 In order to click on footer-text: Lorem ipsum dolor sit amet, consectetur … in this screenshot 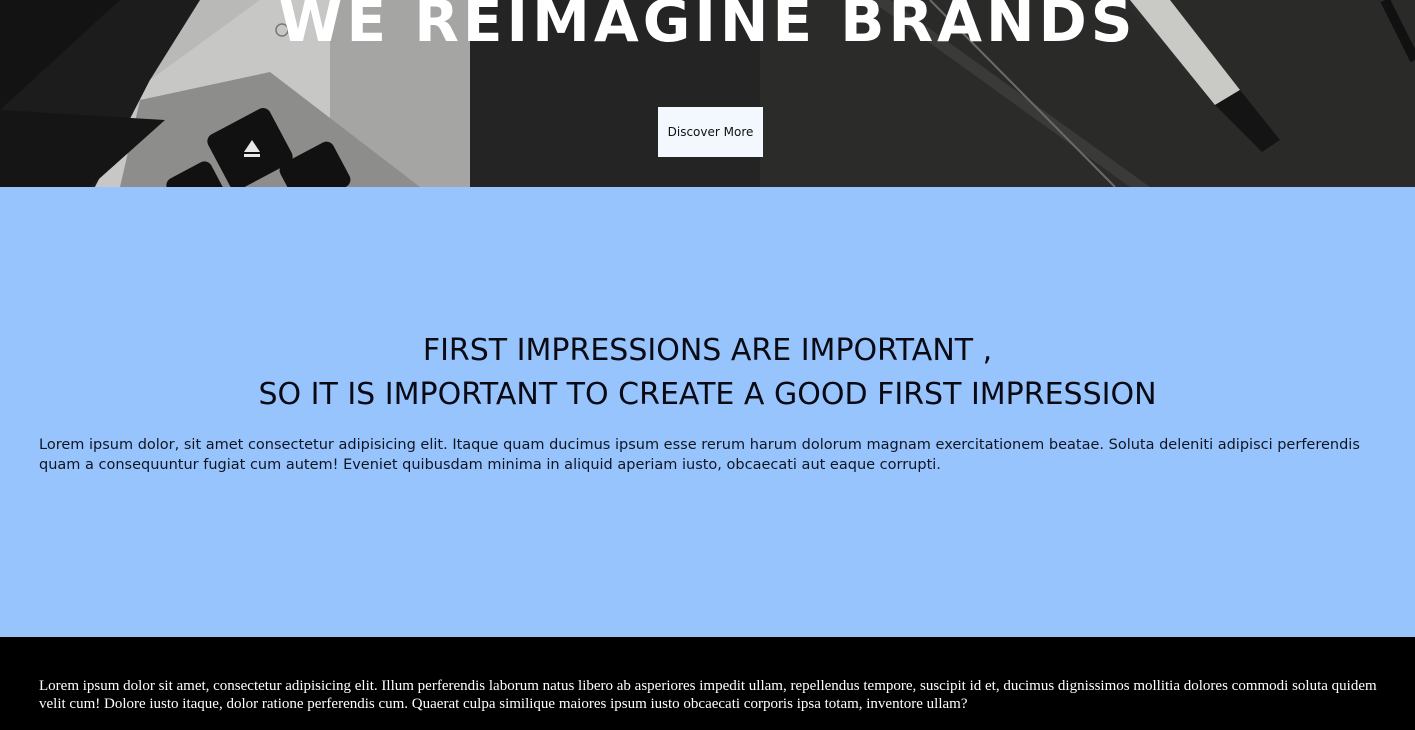, I will do `click(708, 695)`.